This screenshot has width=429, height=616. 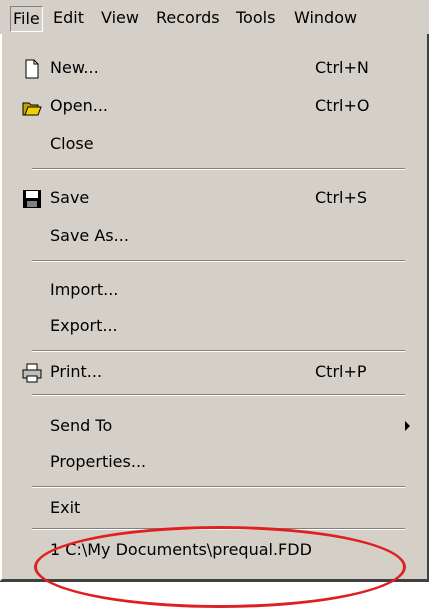 What do you see at coordinates (32, 372) in the screenshot?
I see `printer-icon` at bounding box center [32, 372].